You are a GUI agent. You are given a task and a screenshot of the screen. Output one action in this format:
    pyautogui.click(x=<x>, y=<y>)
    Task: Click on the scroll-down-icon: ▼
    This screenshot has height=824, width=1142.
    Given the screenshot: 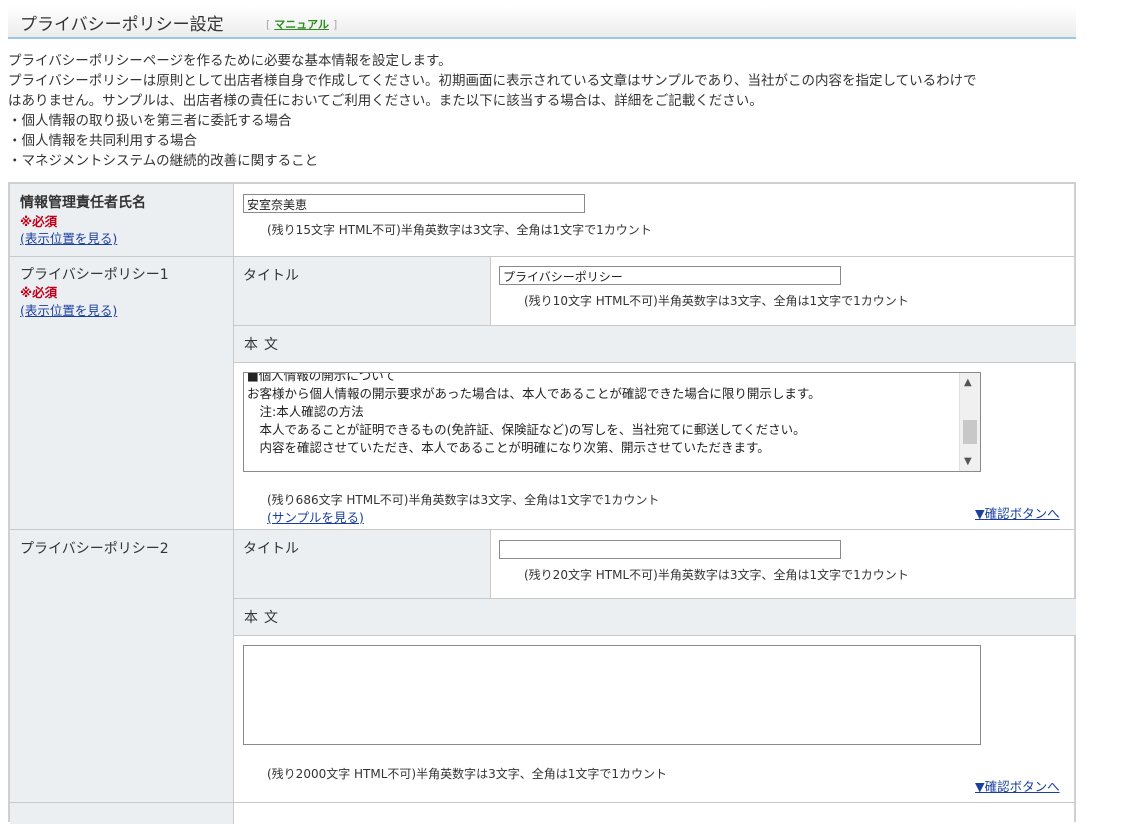 What is the action you would take?
    pyautogui.click(x=968, y=461)
    